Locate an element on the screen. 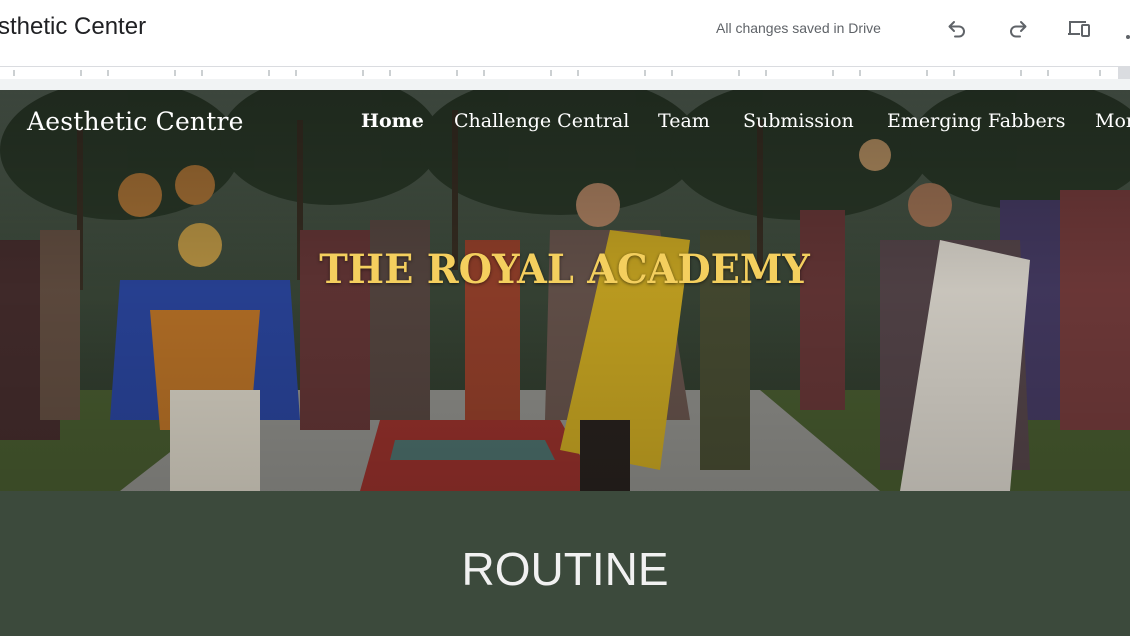 This screenshot has height=636, width=1130. save-status: All changes saved in Drive is located at coordinates (798, 28).